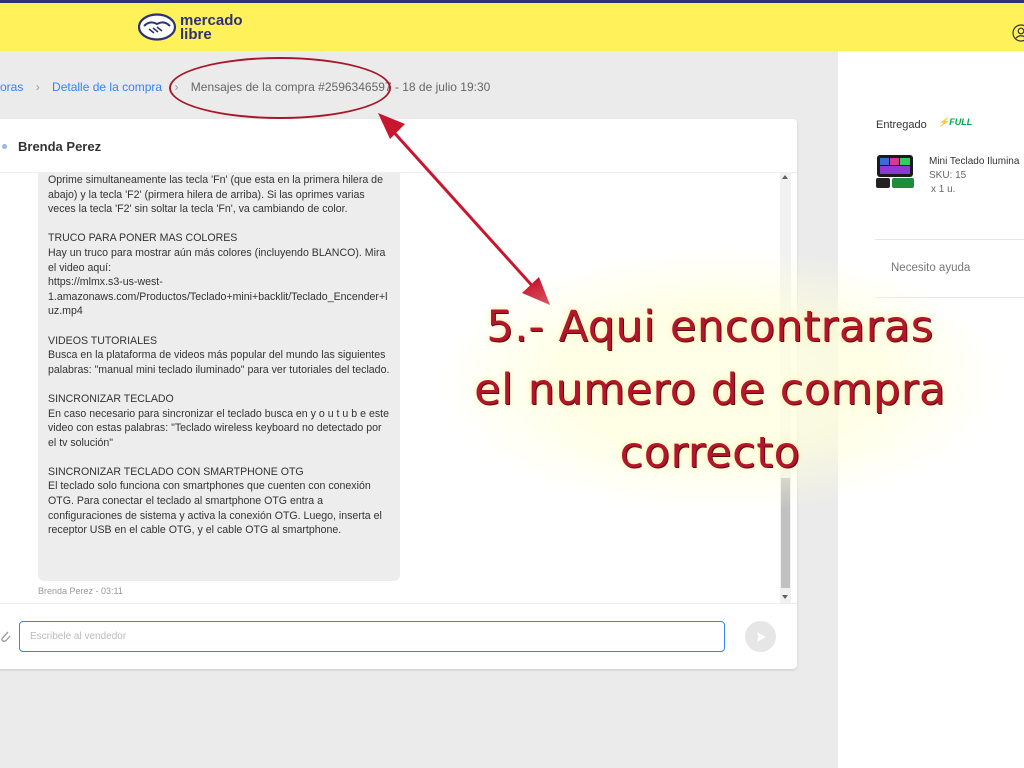 The image size is (1024, 768). I want to click on product-quantity: x 1 u., so click(943, 189).